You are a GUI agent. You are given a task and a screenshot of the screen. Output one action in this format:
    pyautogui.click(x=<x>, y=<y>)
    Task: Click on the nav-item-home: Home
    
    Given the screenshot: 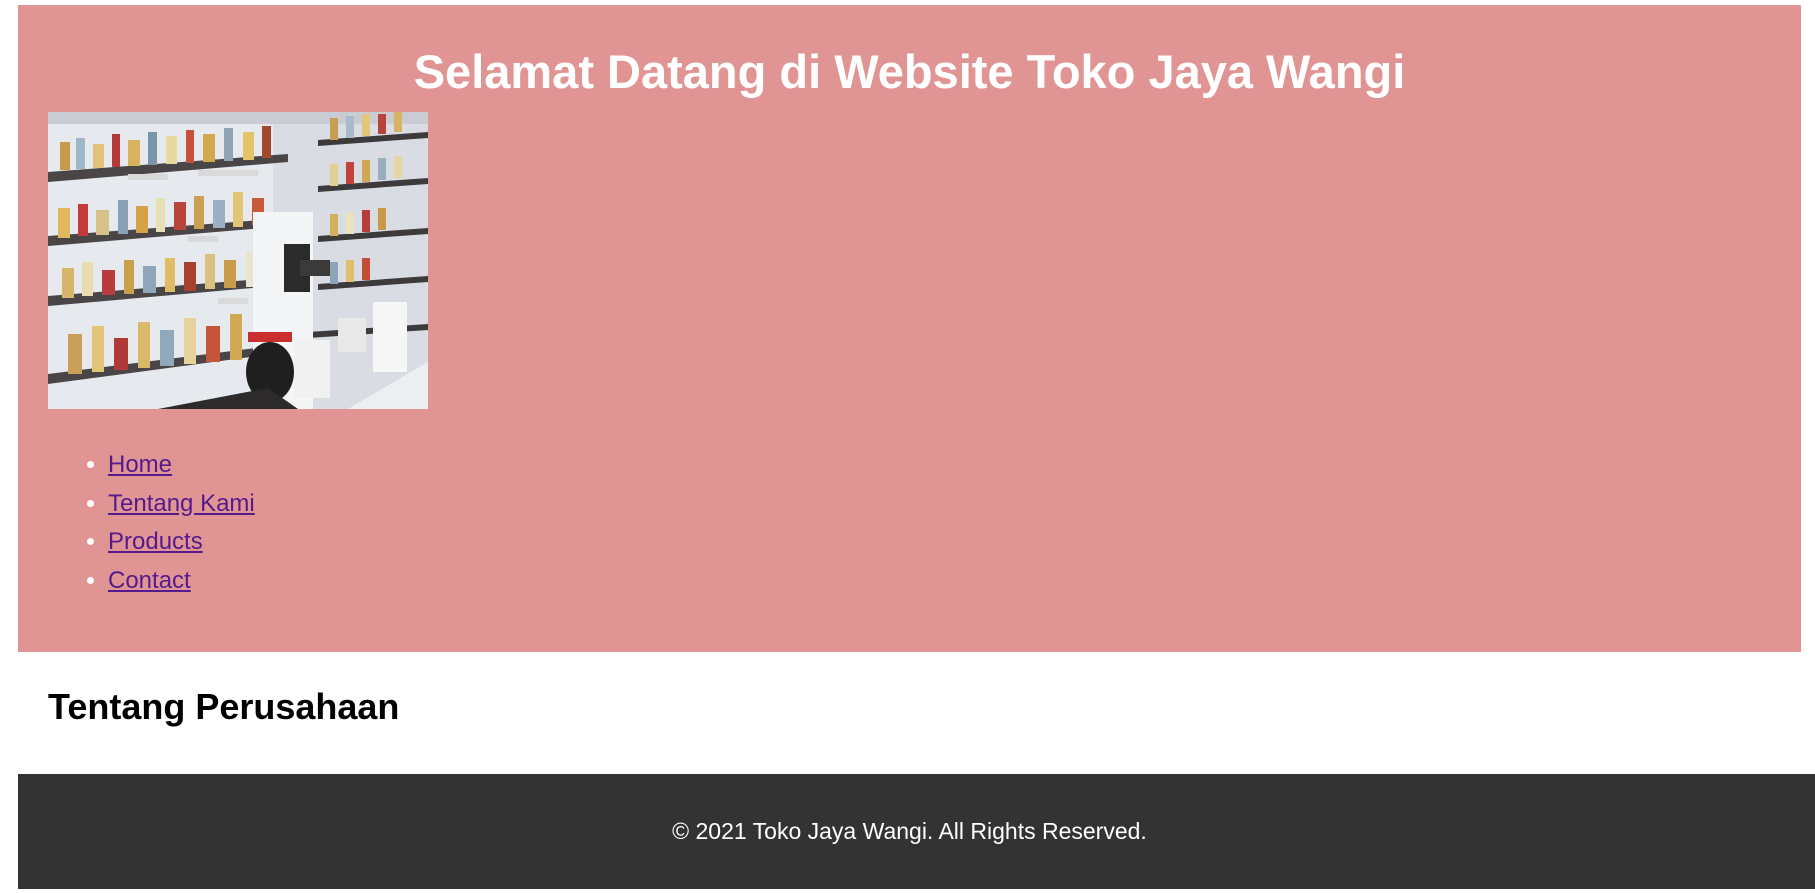 What is the action you would take?
    pyautogui.click(x=136, y=469)
    